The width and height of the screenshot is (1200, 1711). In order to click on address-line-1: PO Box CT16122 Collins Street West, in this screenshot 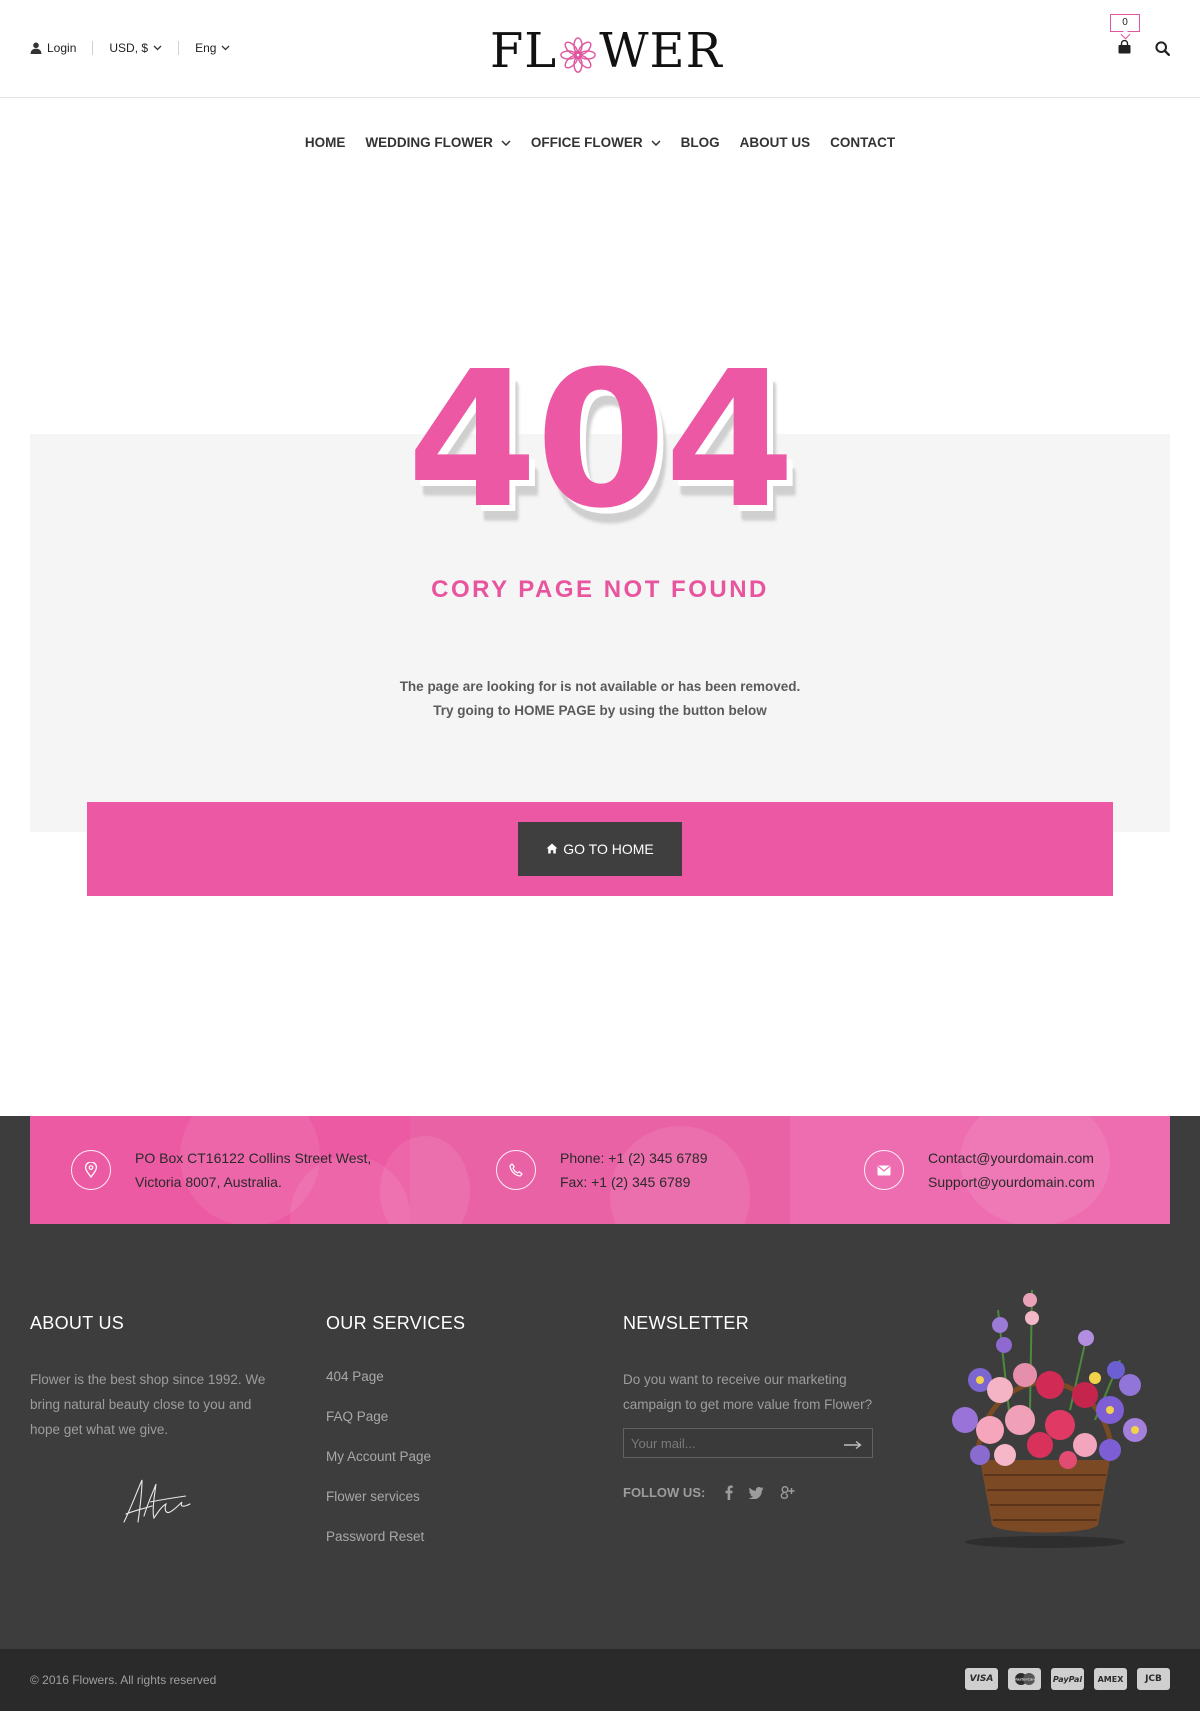, I will do `click(253, 1158)`.